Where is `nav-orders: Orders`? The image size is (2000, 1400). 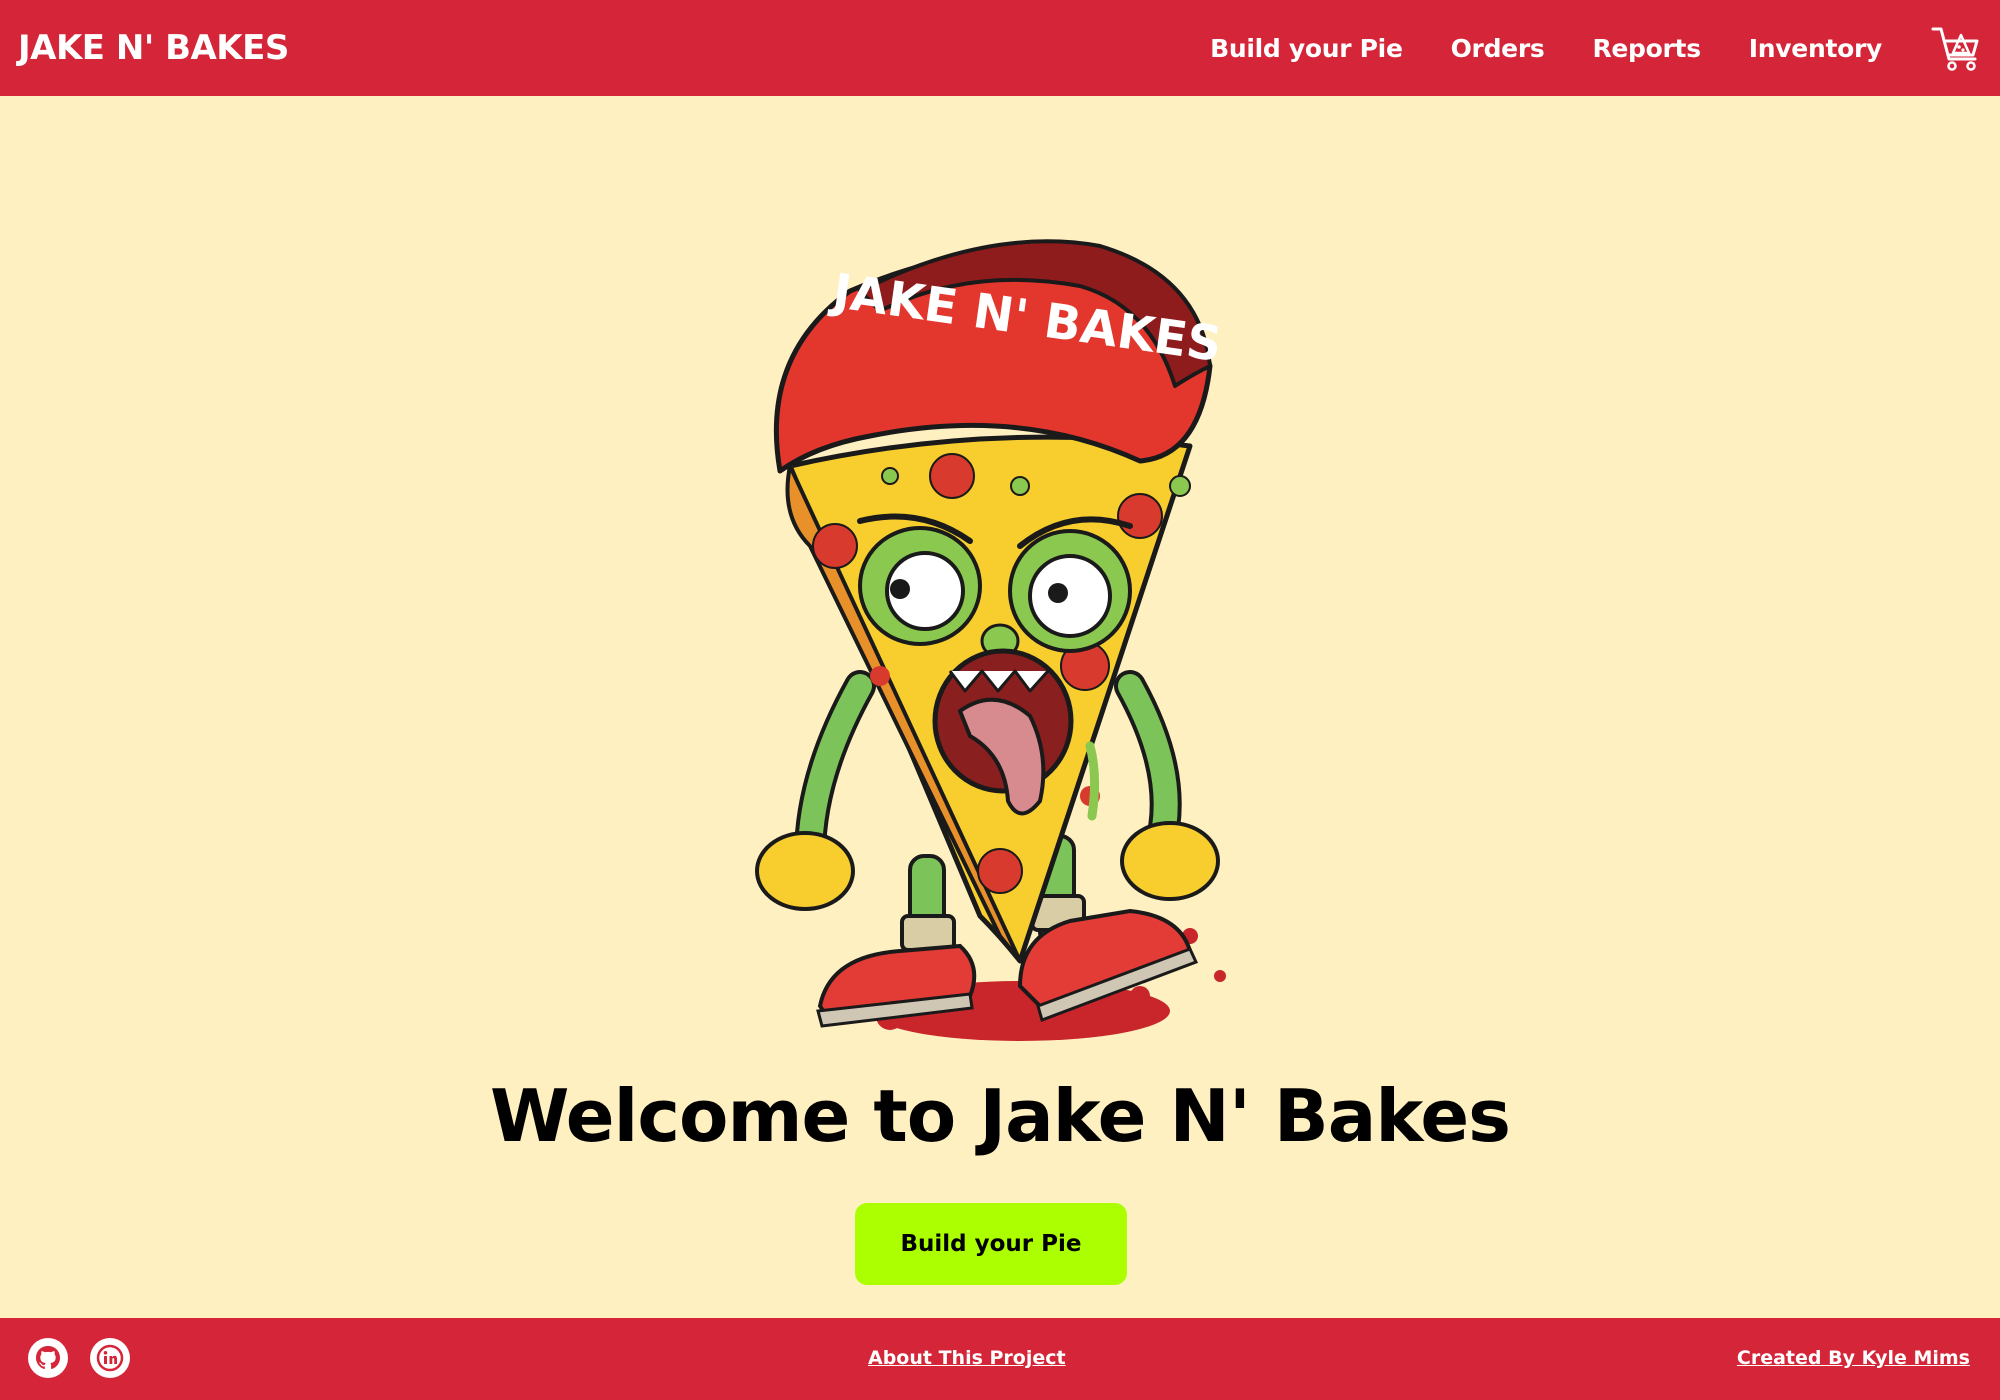 nav-orders: Orders is located at coordinates (1498, 48).